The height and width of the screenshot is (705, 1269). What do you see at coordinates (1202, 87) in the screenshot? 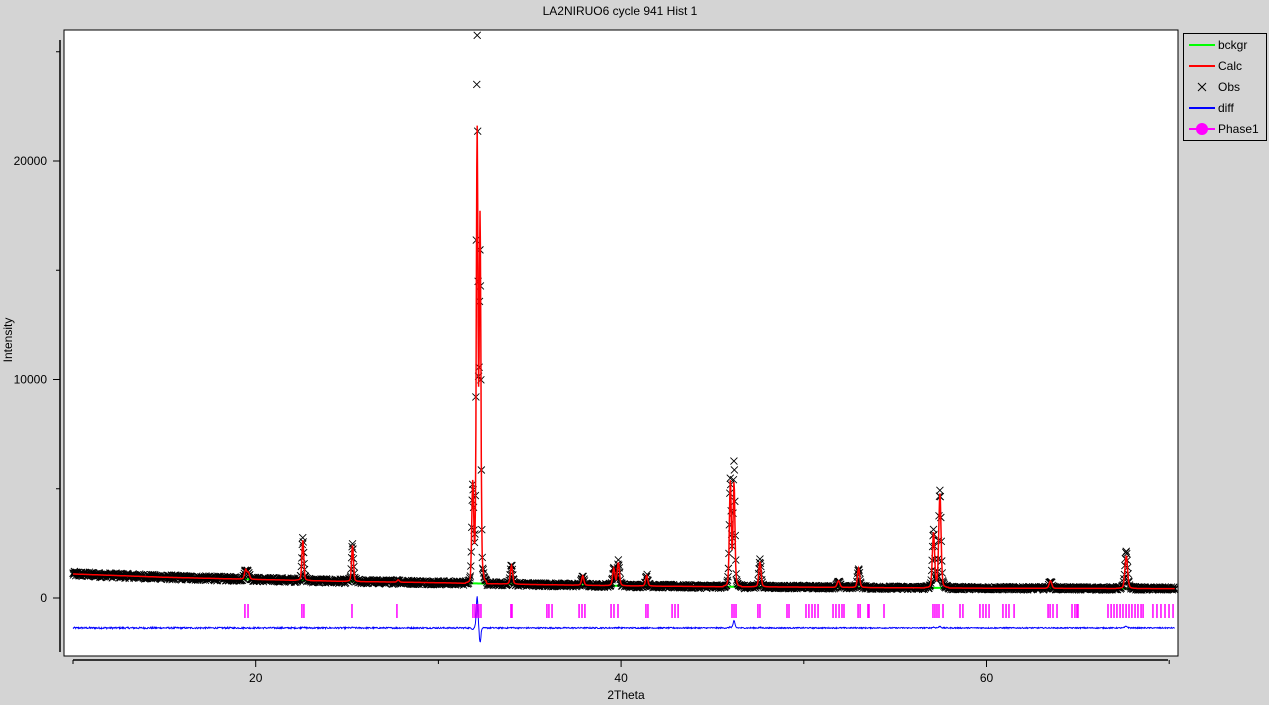
I see `x-marker-icon` at bounding box center [1202, 87].